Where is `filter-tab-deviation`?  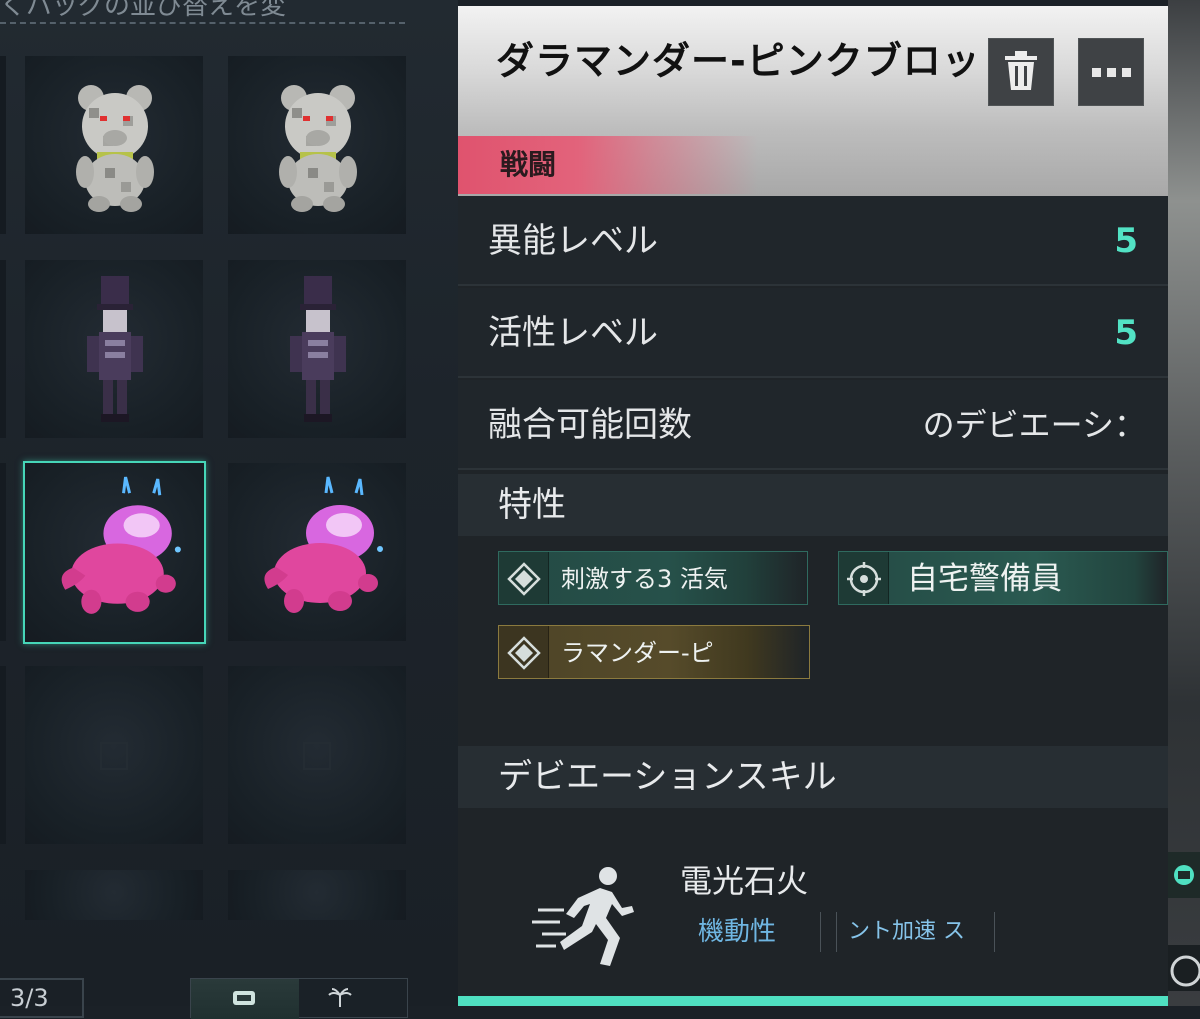
filter-tab-deviation is located at coordinates (245, 999).